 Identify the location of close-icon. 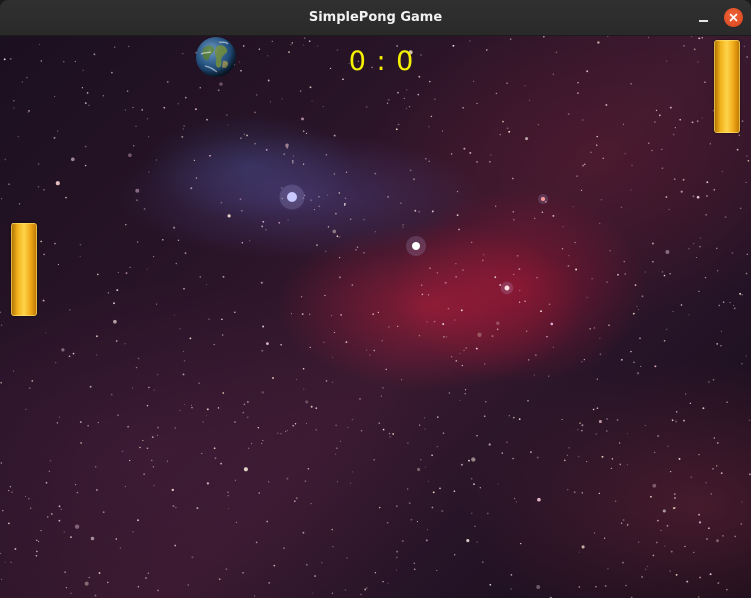
(733, 17).